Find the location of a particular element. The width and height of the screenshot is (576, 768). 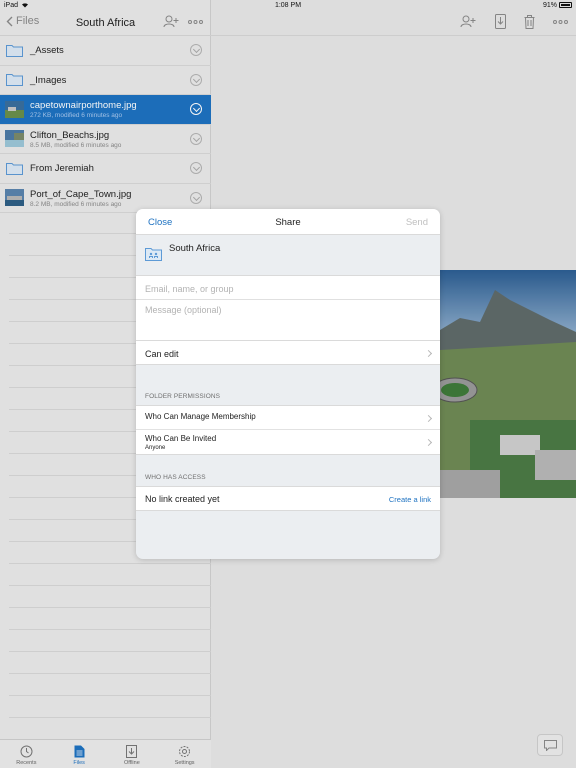

send-button: Send is located at coordinates (417, 222).